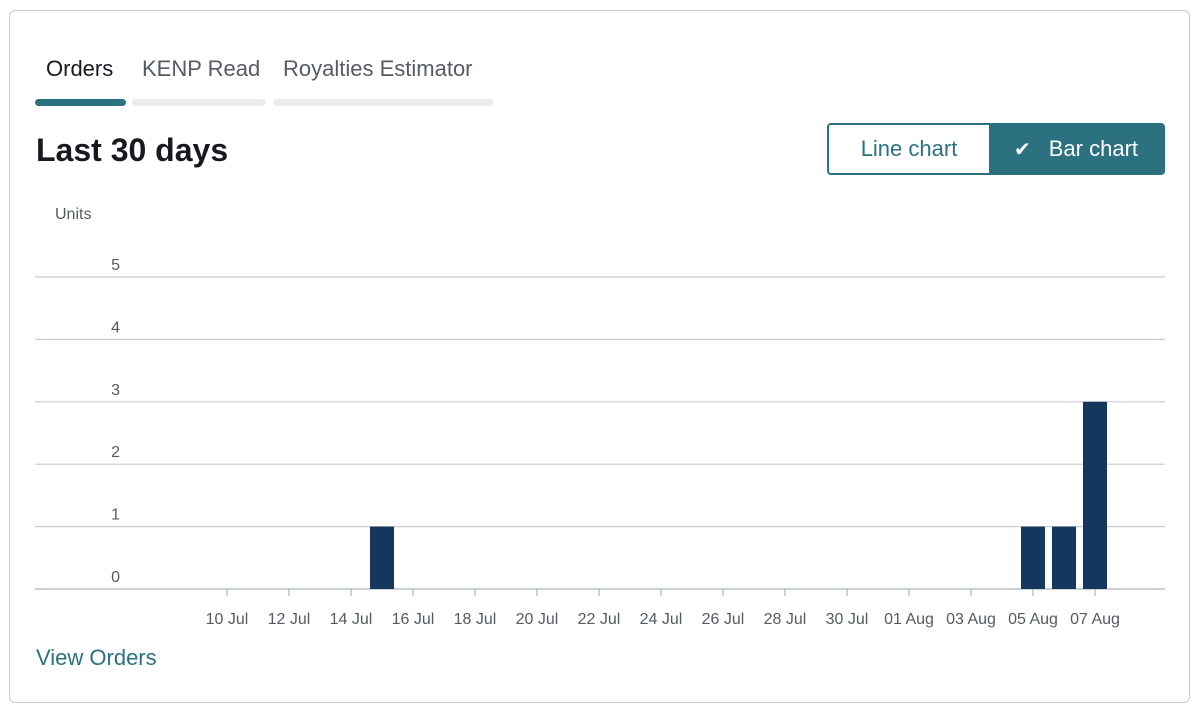 This screenshot has width=1200, height=720. I want to click on x-tick-label: 07 Aug, so click(1095, 619).